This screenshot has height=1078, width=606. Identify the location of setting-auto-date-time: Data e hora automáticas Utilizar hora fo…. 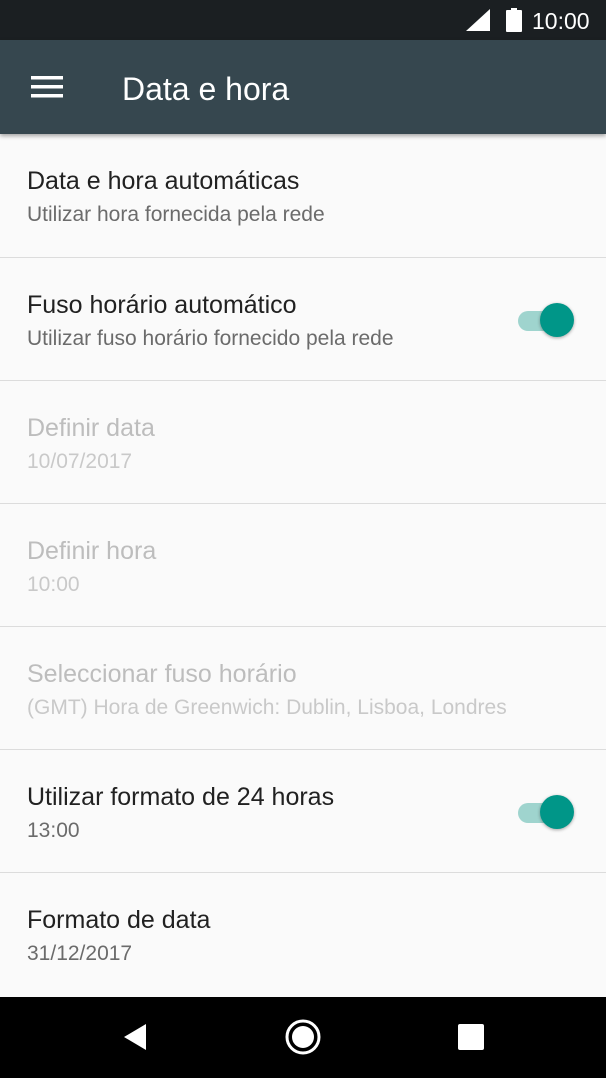
(303, 196).